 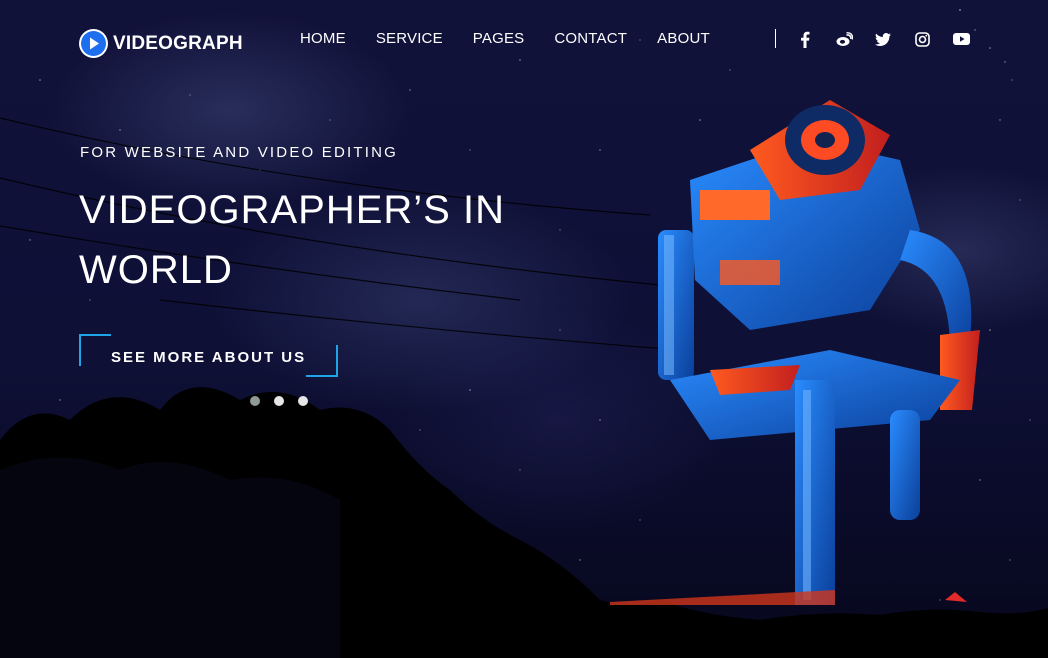 What do you see at coordinates (844, 39) in the screenshot?
I see `weibo-icon` at bounding box center [844, 39].